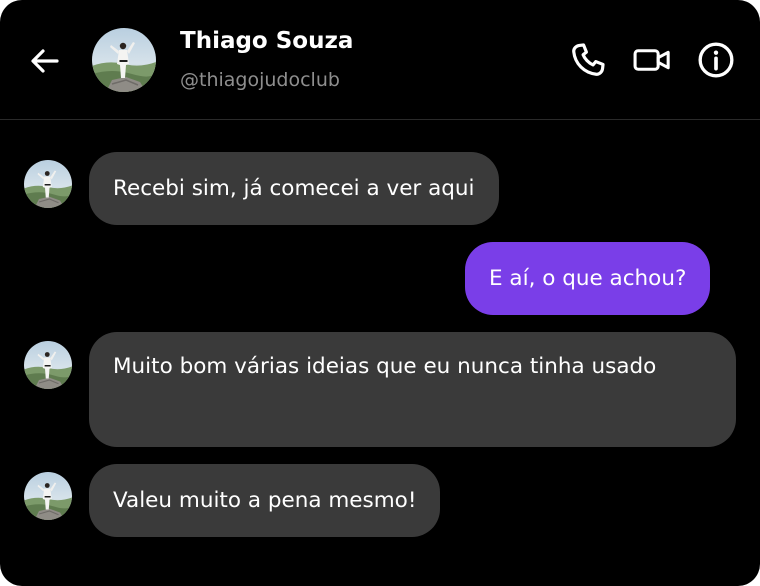 The height and width of the screenshot is (586, 760). I want to click on info-icon, so click(716, 60).